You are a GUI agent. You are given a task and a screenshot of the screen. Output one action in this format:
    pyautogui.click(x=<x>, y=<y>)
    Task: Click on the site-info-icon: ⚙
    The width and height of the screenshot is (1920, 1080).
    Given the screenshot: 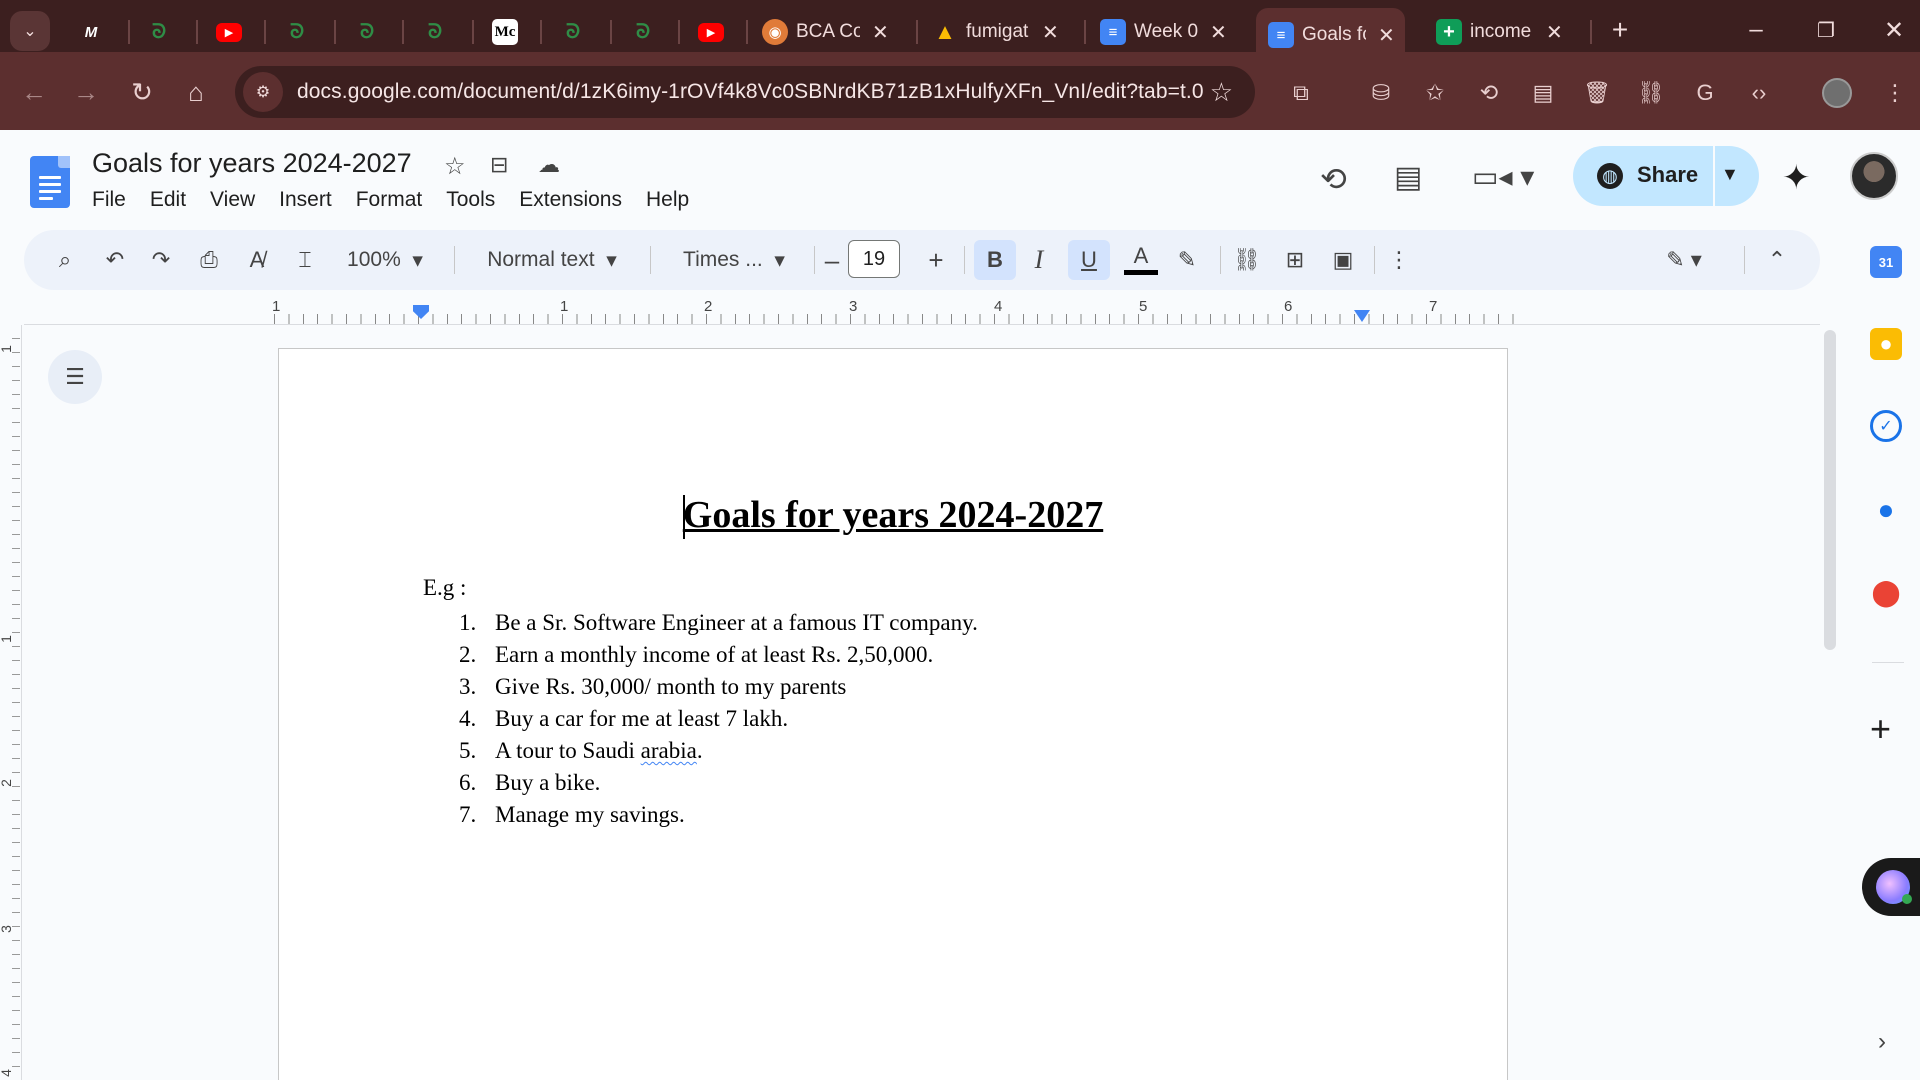 What is the action you would take?
    pyautogui.click(x=263, y=92)
    